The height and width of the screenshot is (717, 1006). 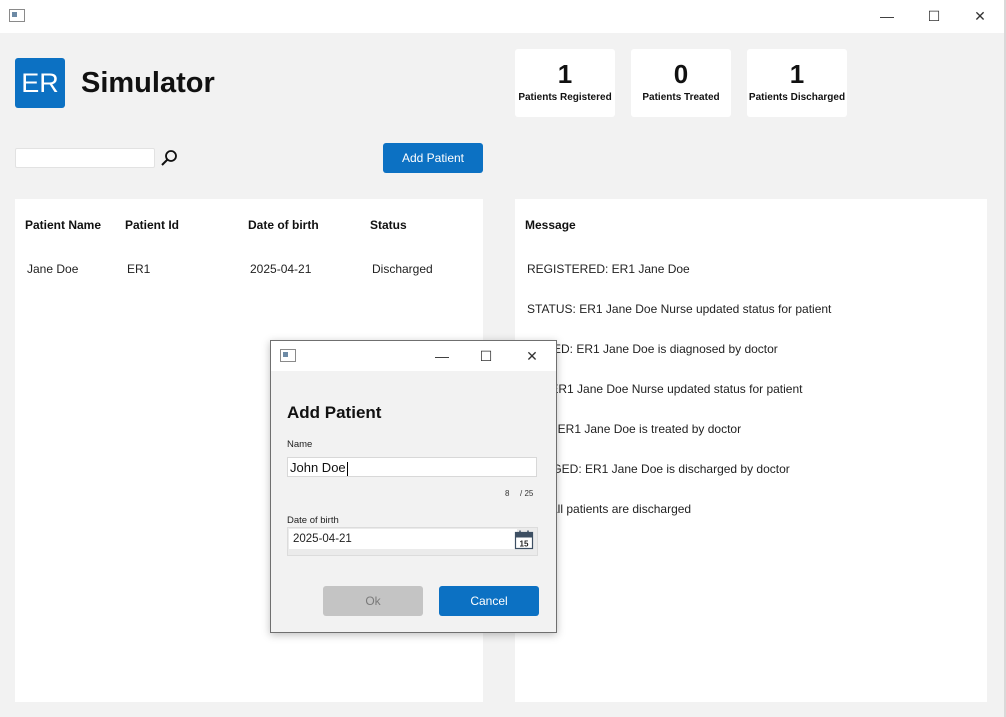 I want to click on logo-text: ER, so click(x=40, y=82).